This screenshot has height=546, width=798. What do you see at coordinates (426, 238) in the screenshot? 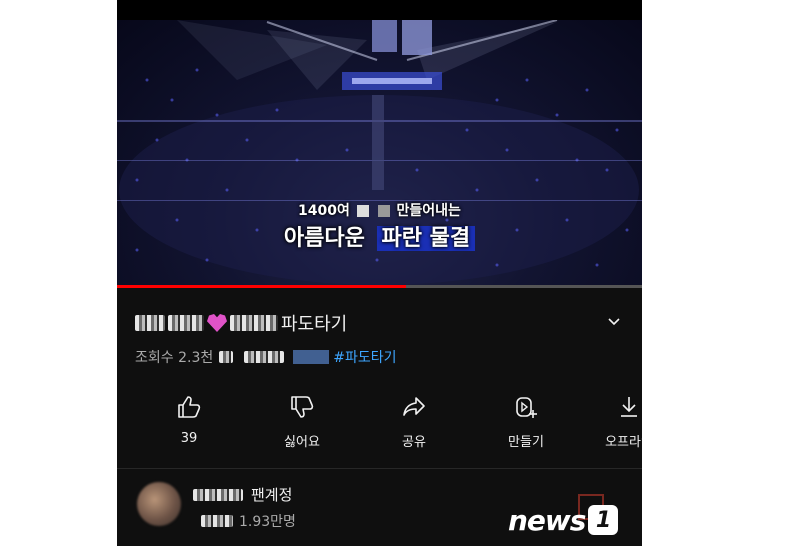
I see `caption-highlight: 파란 물결` at bounding box center [426, 238].